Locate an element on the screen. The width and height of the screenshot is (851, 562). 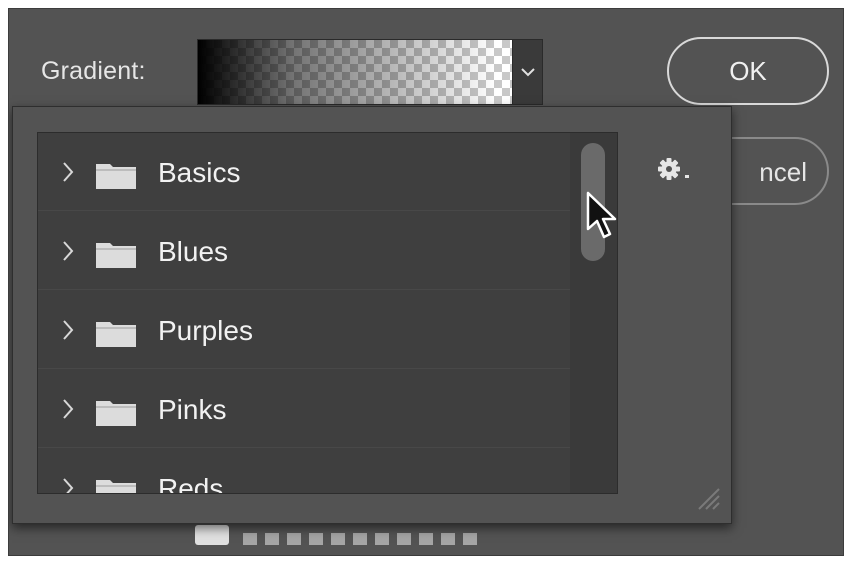
resize-grip-icon is located at coordinates (708, 498).